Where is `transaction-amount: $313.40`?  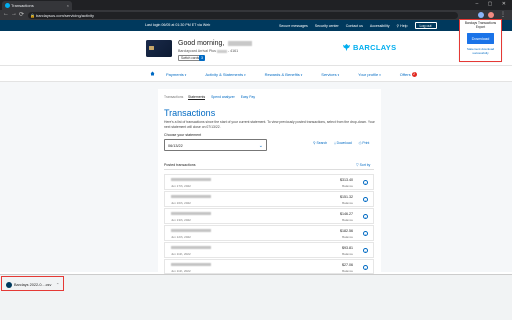
transaction-amount: $313.40 is located at coordinates (346, 180).